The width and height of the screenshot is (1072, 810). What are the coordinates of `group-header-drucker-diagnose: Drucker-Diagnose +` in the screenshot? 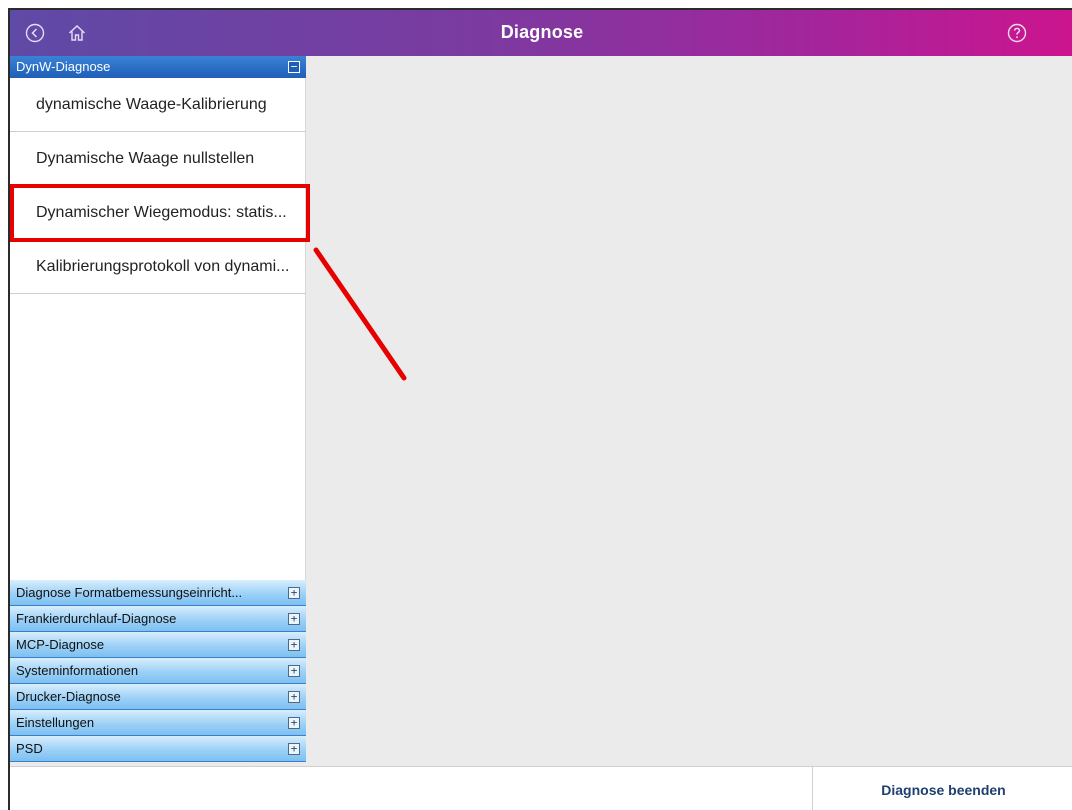 It's located at (158, 697).